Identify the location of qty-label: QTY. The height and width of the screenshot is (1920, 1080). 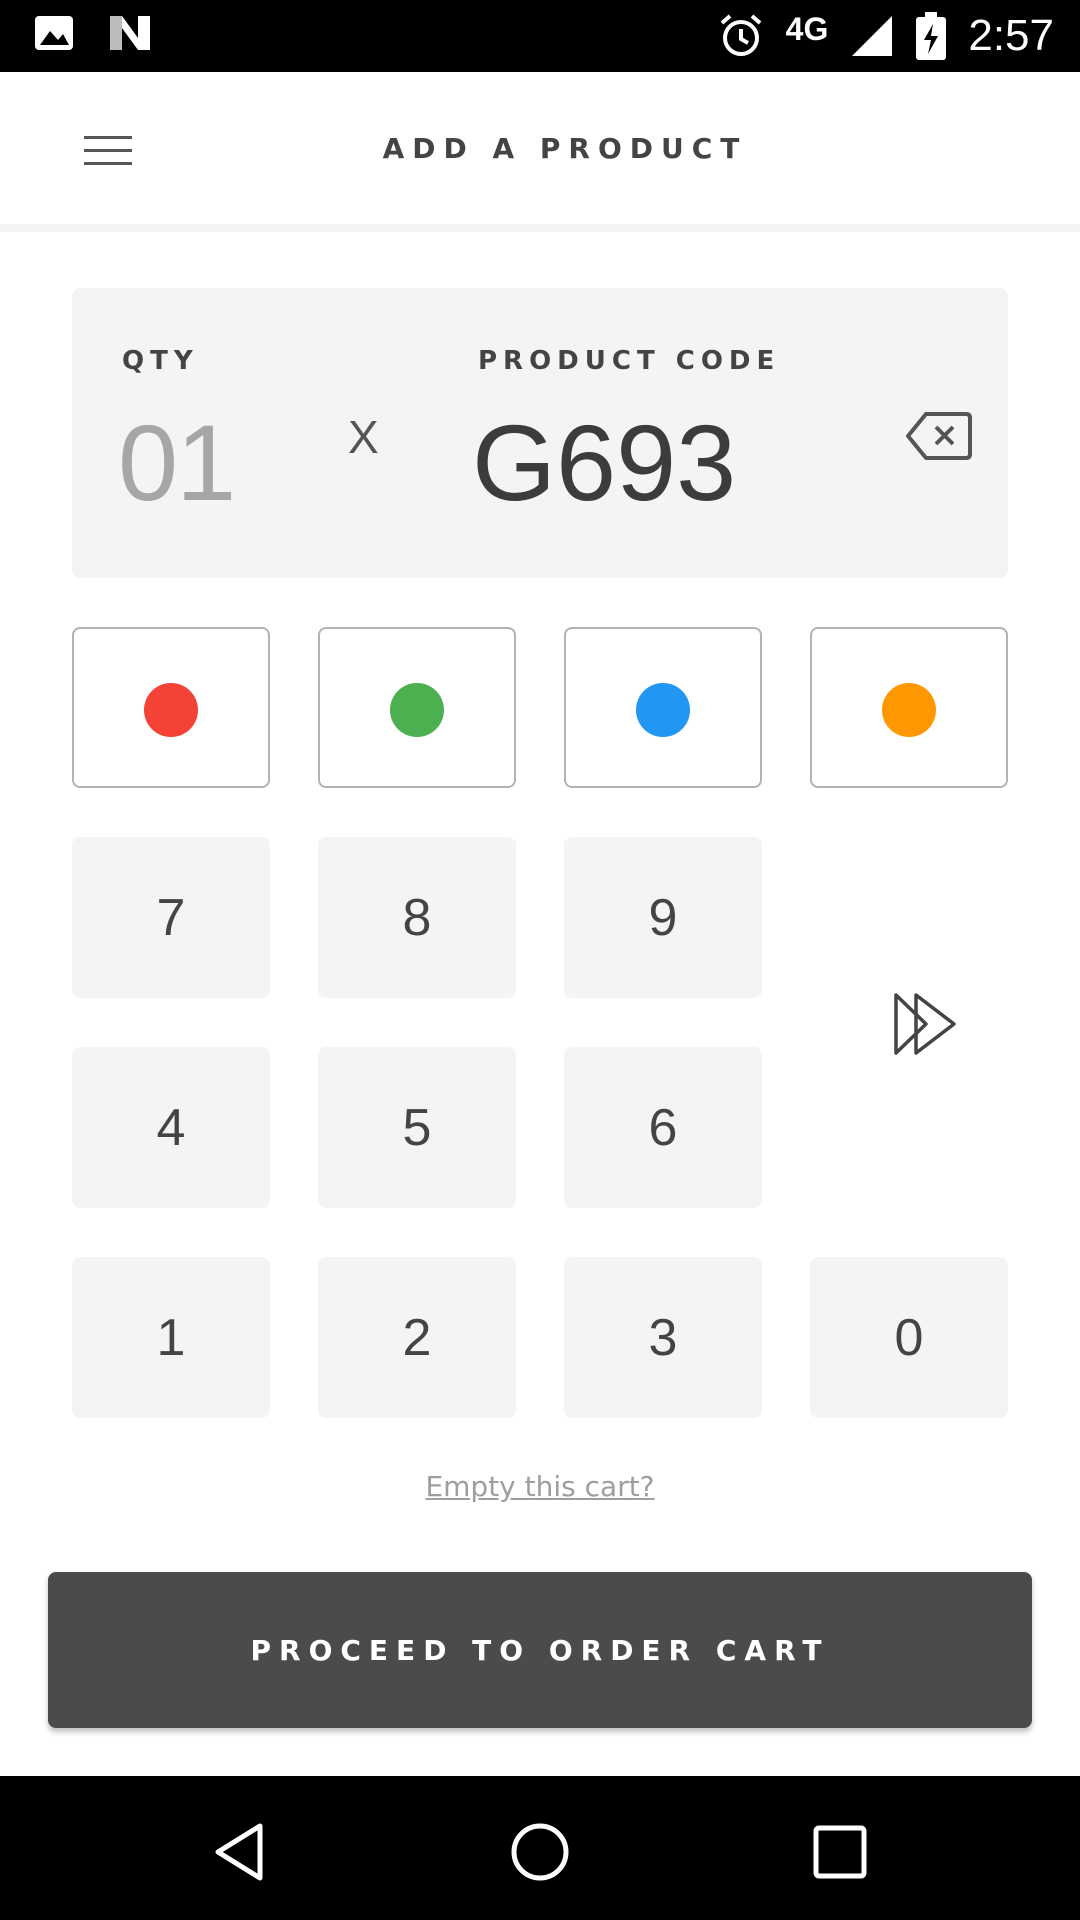
(160, 361).